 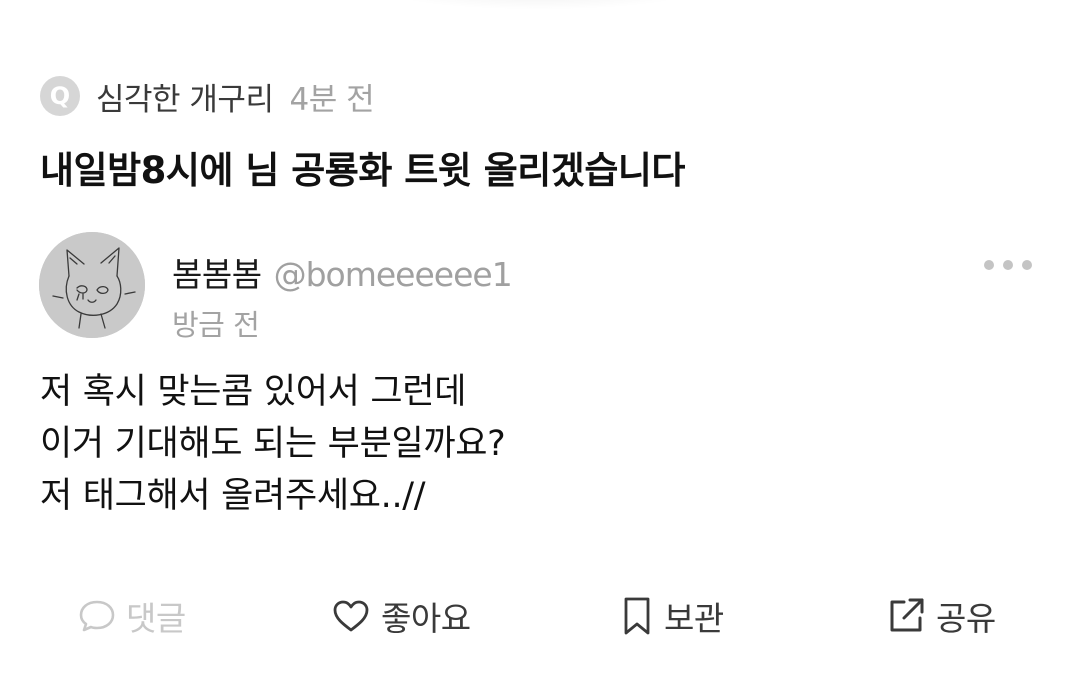 I want to click on answer-meta: 봄봄봄 @bomeeeeee1 방금 전, so click(x=342, y=296).